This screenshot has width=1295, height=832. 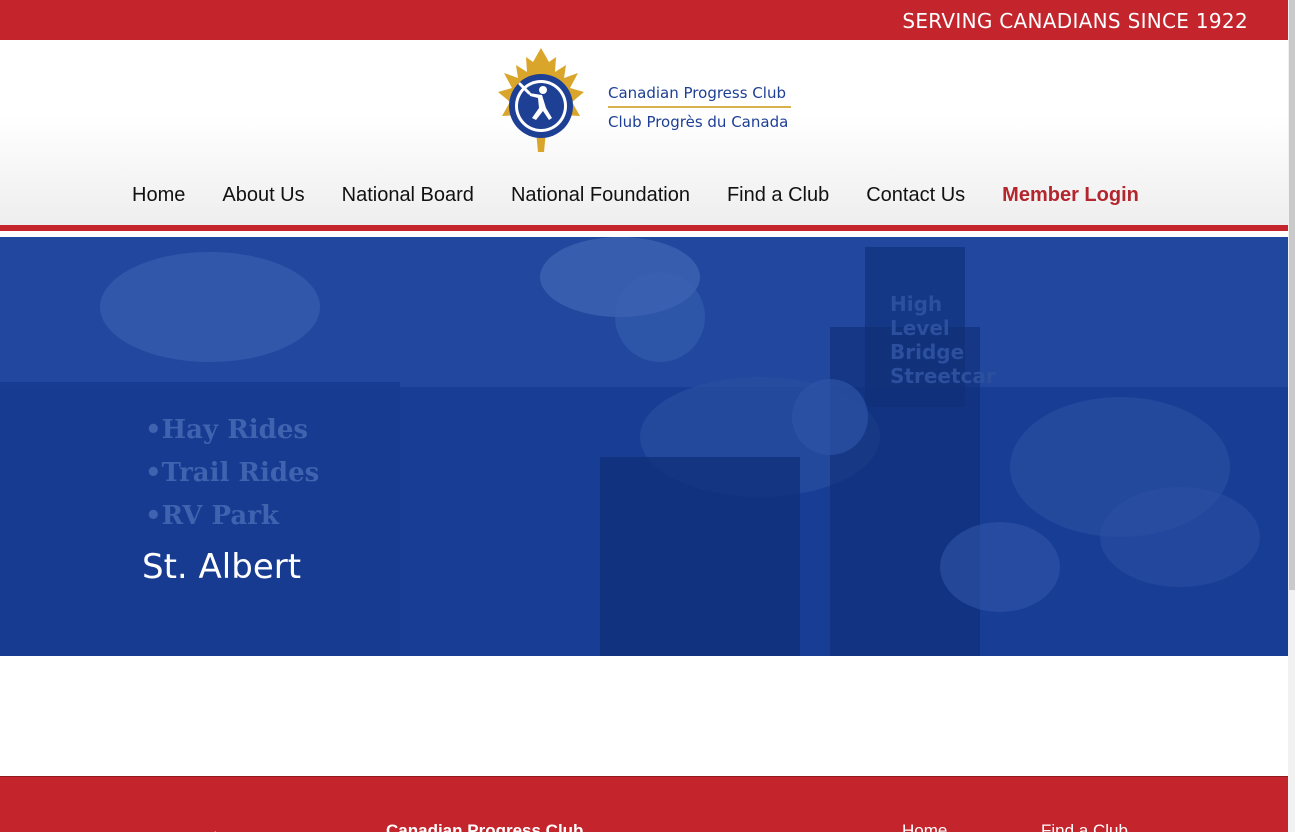 What do you see at coordinates (915, 195) in the screenshot?
I see `nav-item-contact-us: Contact Us` at bounding box center [915, 195].